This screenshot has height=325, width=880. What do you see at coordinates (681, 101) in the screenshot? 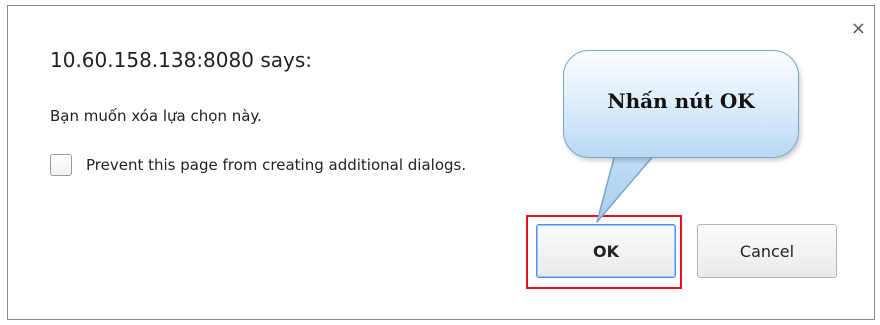
I see `callout-text: Nhấn nút OK` at bounding box center [681, 101].